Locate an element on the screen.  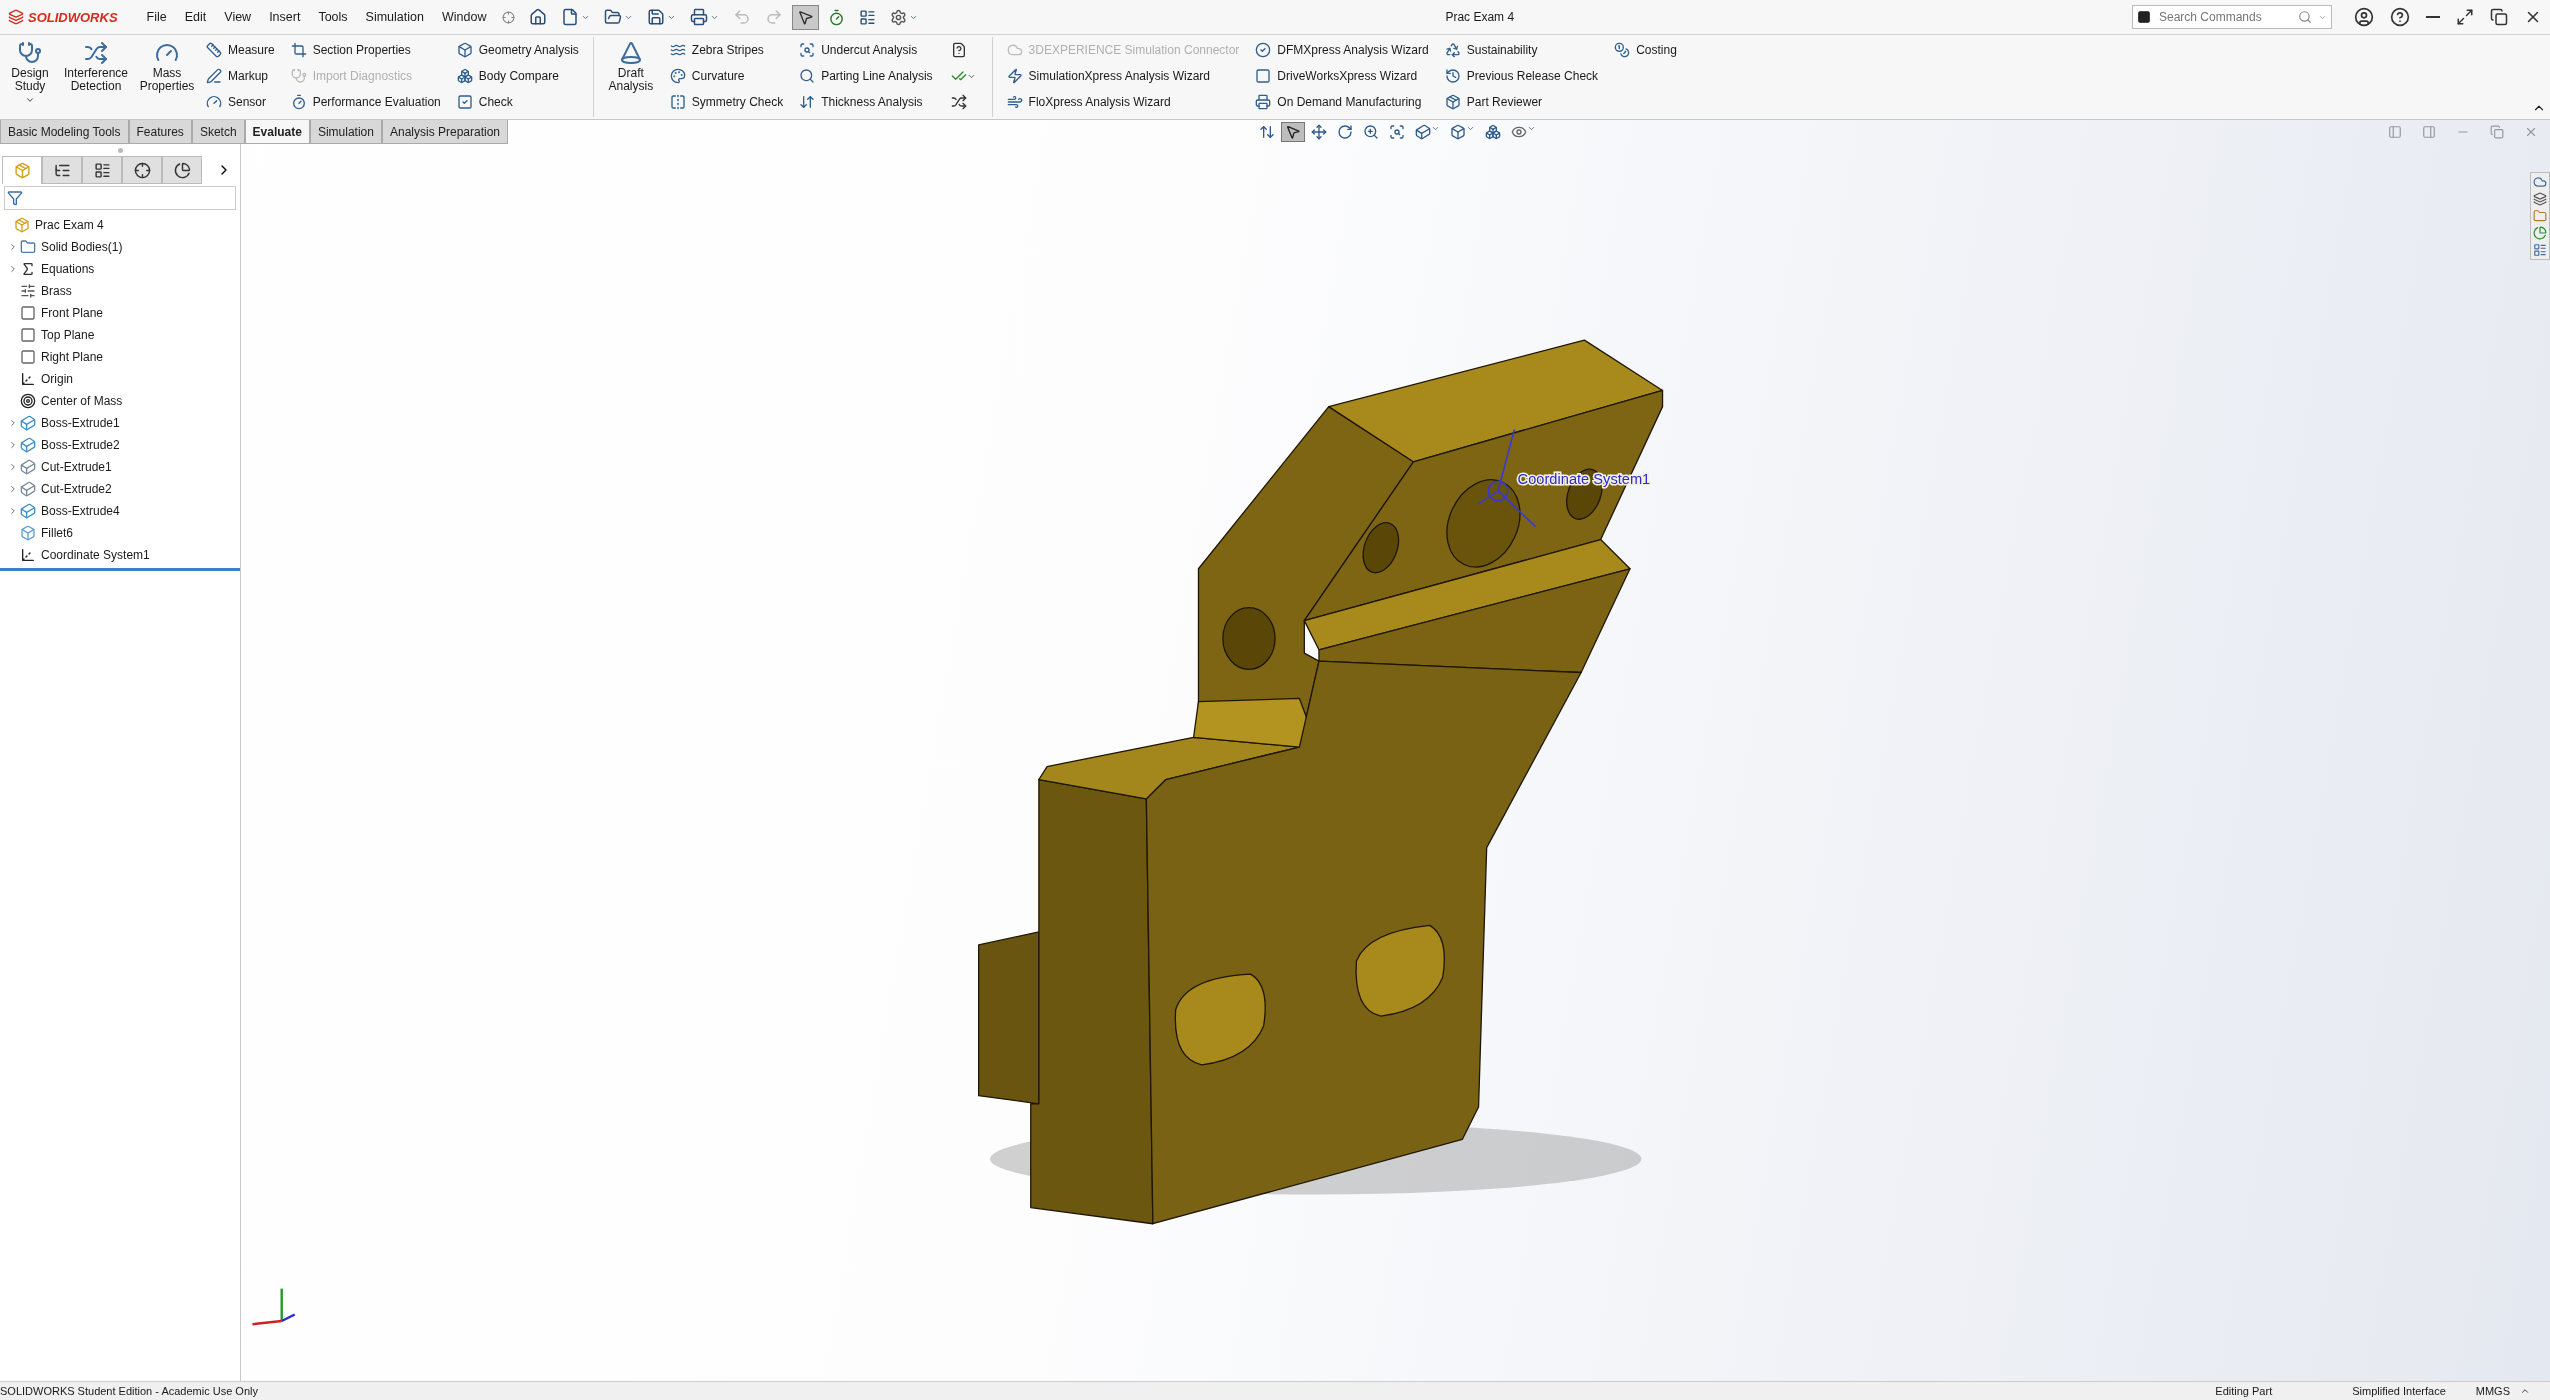
menu-item: Insert is located at coordinates (285, 17).